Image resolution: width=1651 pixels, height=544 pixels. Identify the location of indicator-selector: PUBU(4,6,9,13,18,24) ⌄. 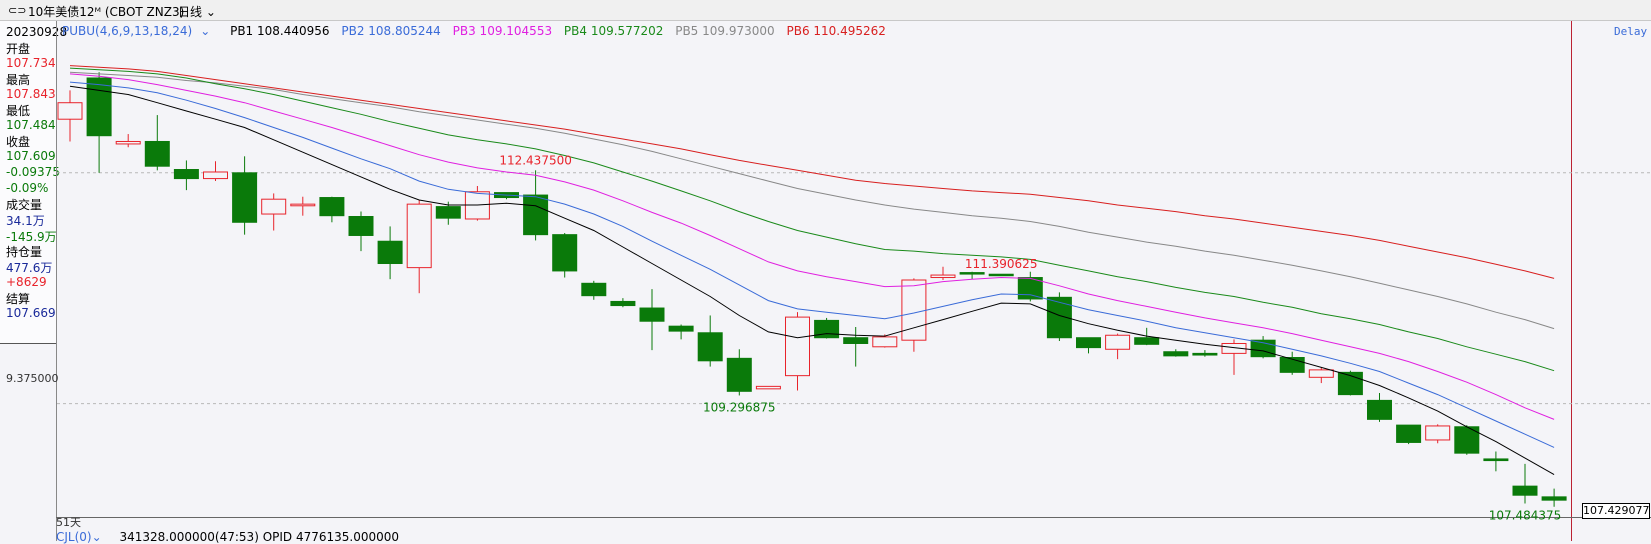
(140, 31).